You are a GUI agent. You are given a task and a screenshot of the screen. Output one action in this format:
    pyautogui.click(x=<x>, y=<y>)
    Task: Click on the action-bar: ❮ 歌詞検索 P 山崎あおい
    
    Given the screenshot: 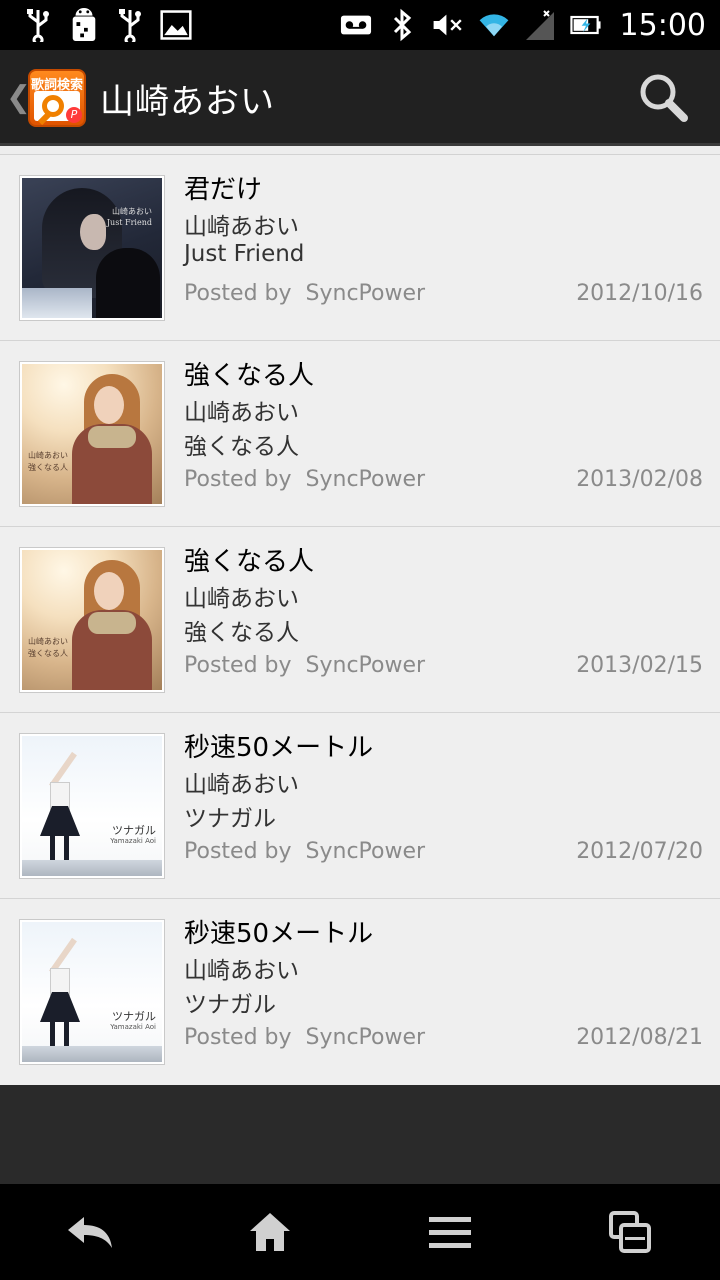 What is the action you would take?
    pyautogui.click(x=360, y=98)
    